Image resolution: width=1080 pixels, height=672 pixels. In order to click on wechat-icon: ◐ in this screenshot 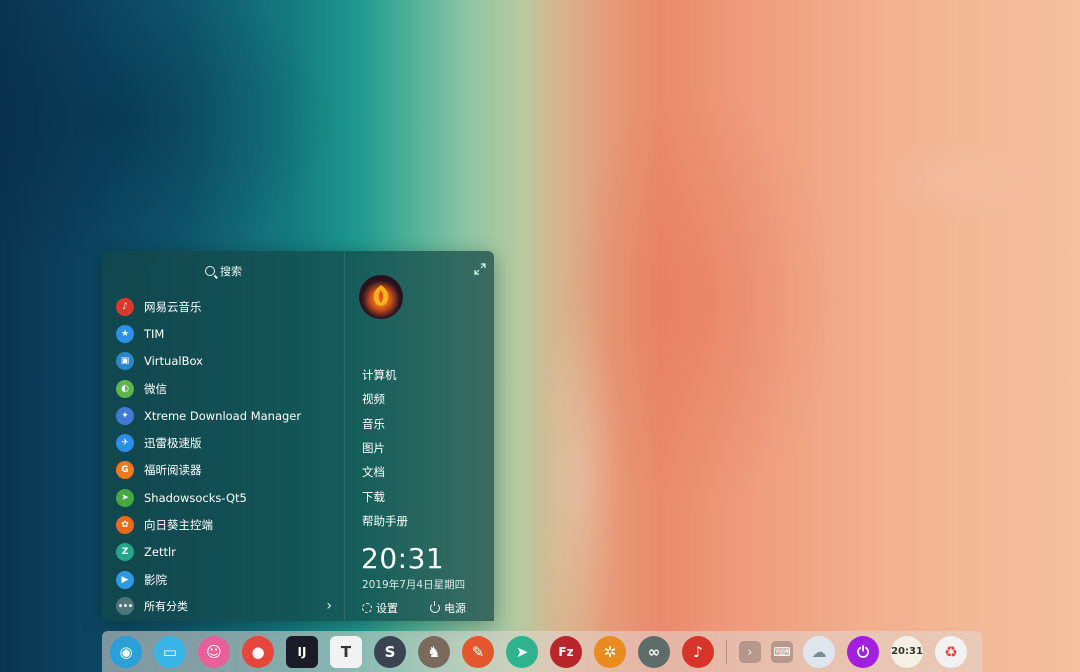, I will do `click(125, 388)`.